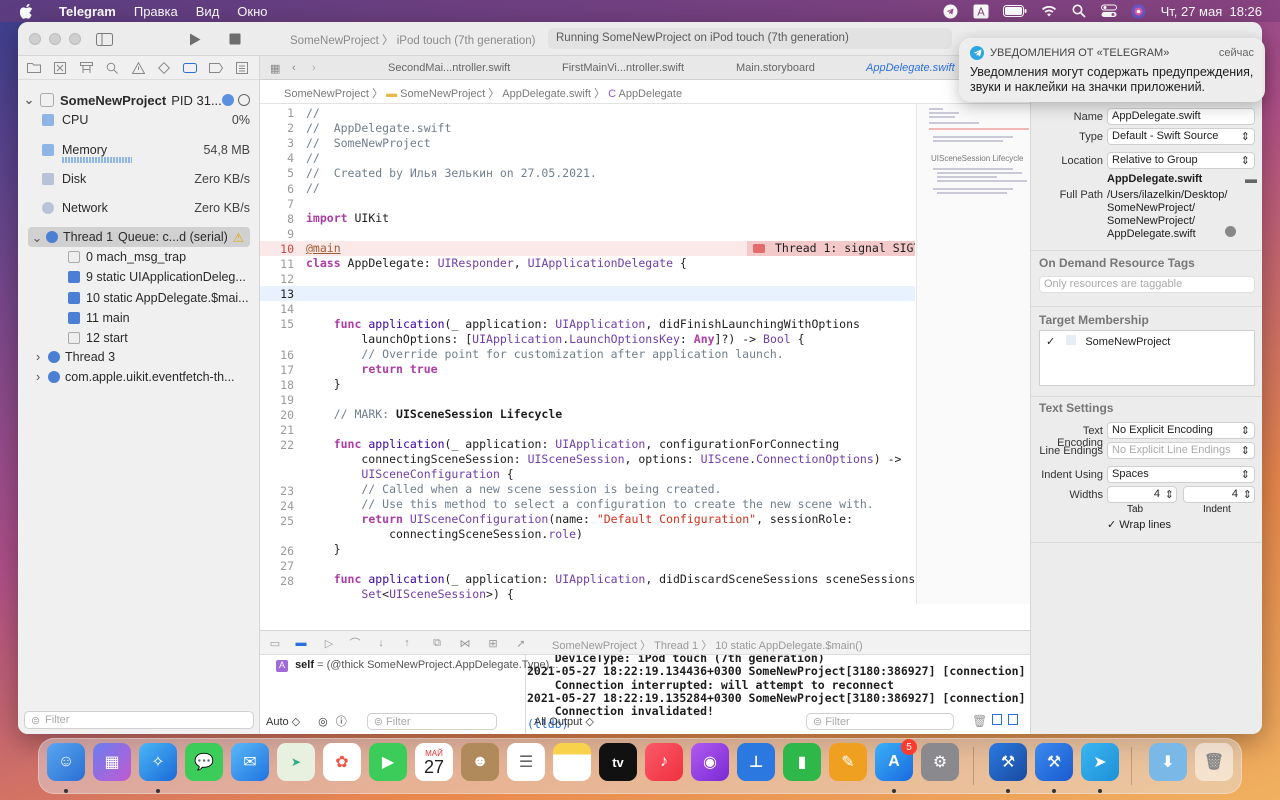  What do you see at coordinates (1181, 136) in the screenshot?
I see `type-popup: Default - Swift Source ⇕` at bounding box center [1181, 136].